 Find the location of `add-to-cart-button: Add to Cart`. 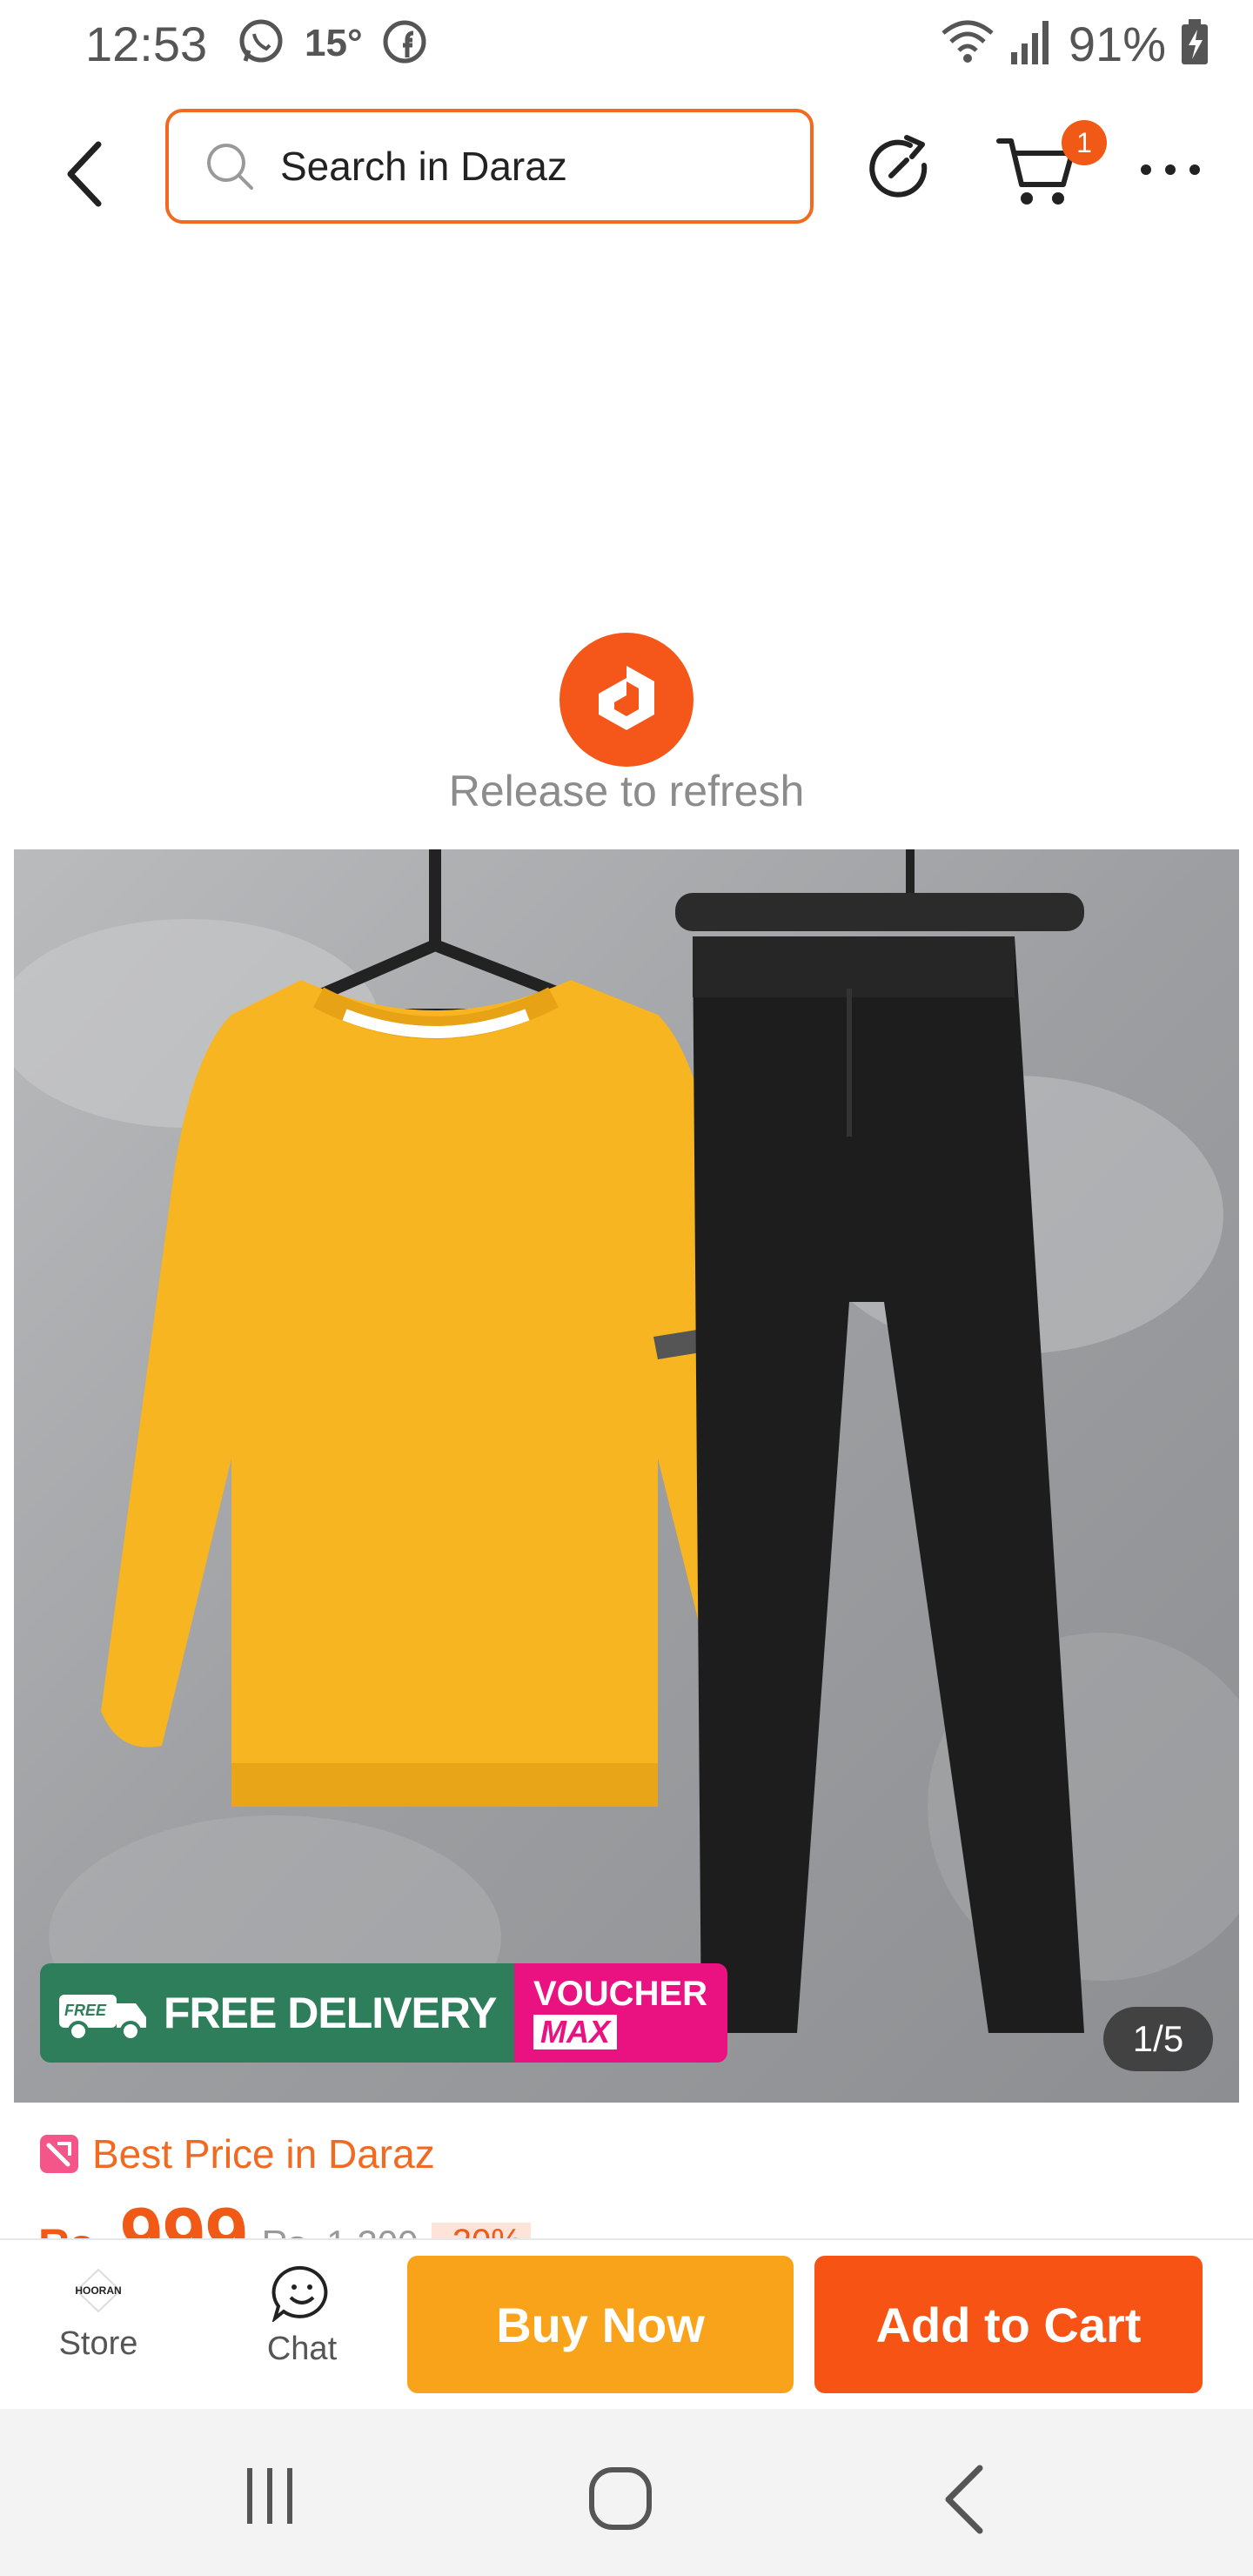

add-to-cart-button: Add to Cart is located at coordinates (1008, 2324).